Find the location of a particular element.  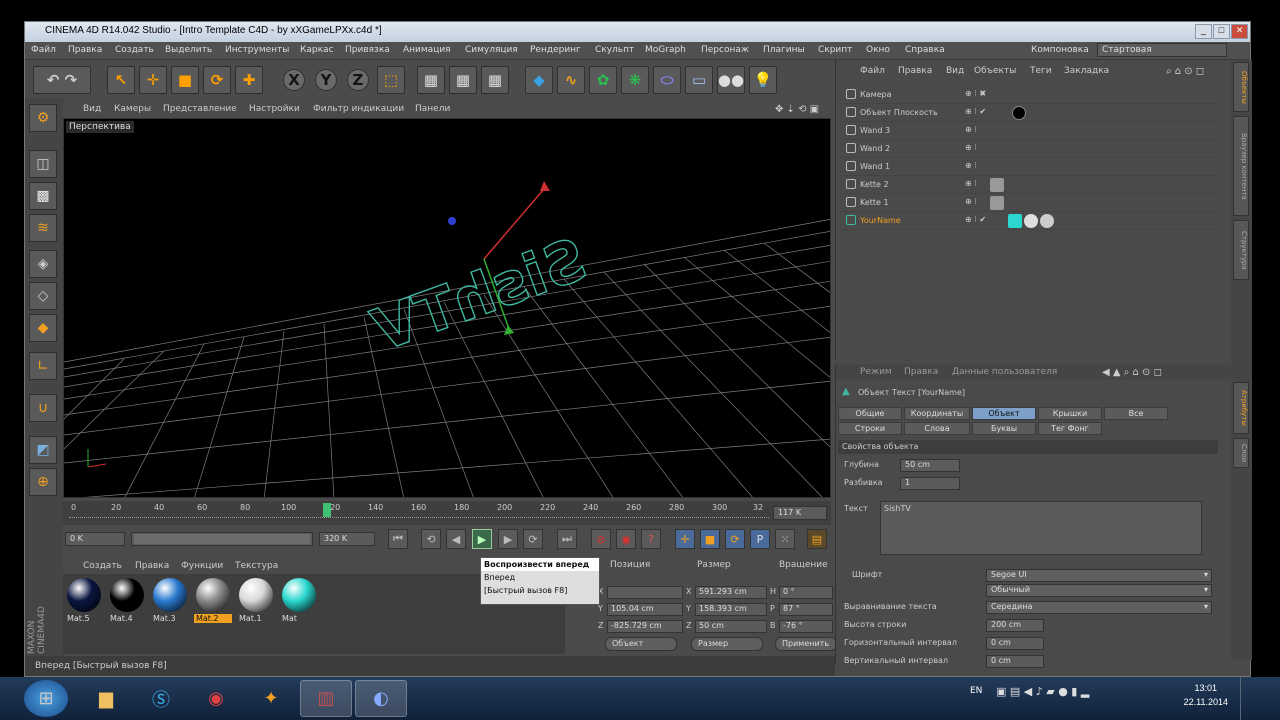

object-row: Kette 2 ⊕ ⁝ is located at coordinates (1030, 185).